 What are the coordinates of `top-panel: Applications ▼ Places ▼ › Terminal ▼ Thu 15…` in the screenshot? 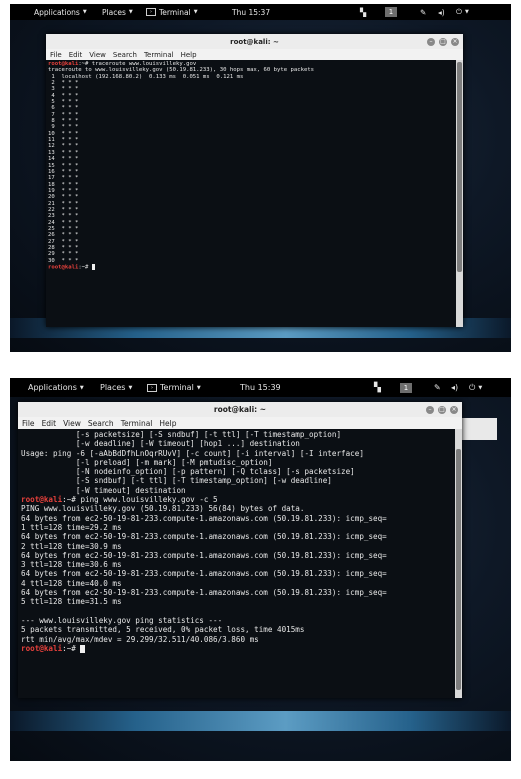 It's located at (260, 12).